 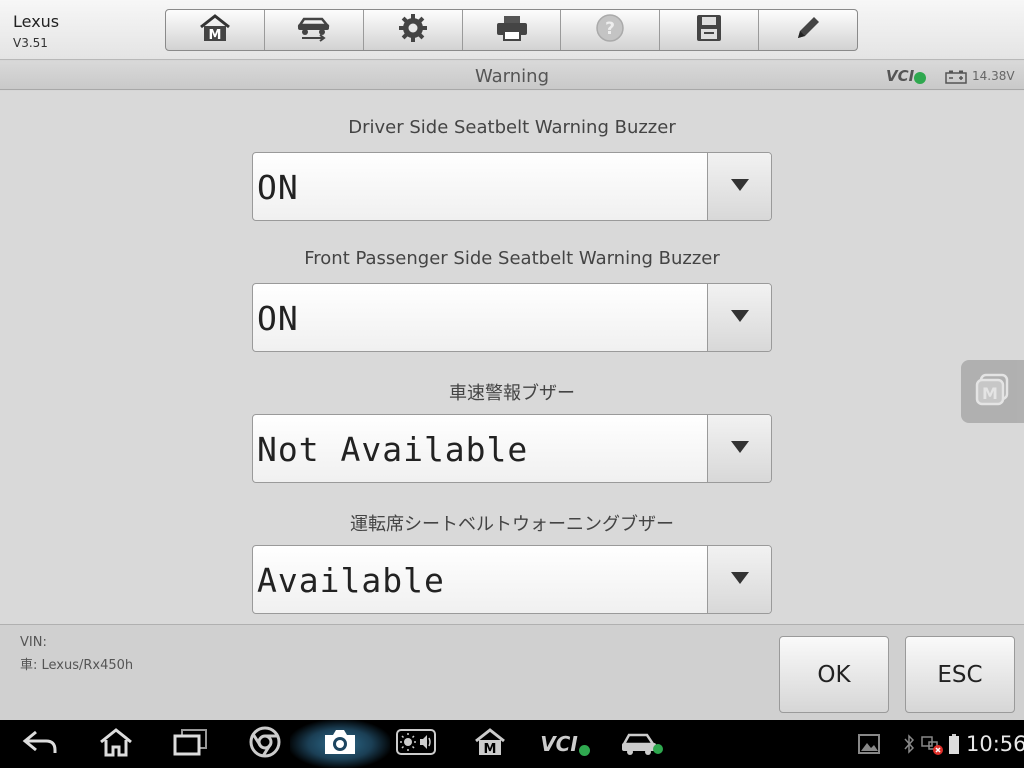 I want to click on save-button, so click(x=710, y=30).